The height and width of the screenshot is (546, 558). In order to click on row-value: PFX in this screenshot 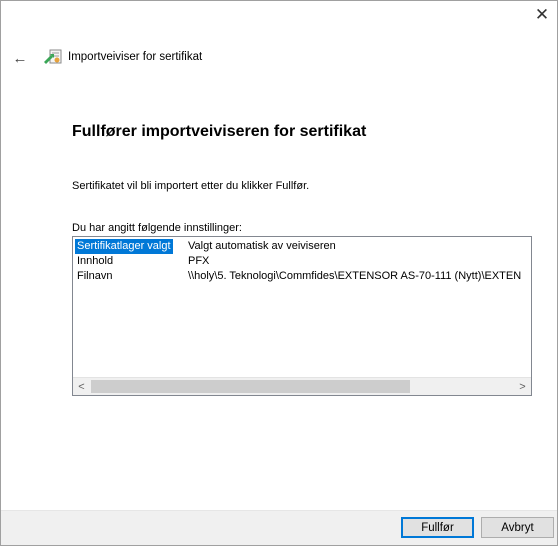, I will do `click(199, 261)`.